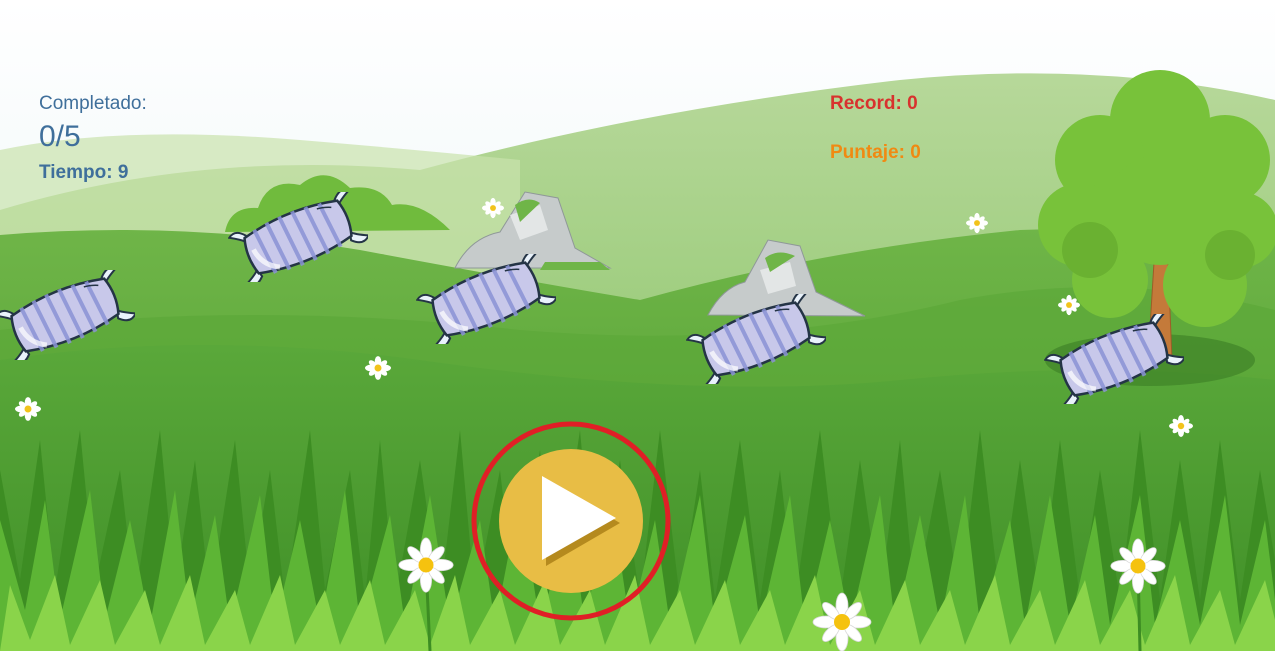 The width and height of the screenshot is (1275, 651). Describe the element at coordinates (93, 103) in the screenshot. I see `completed-label: Completado:` at that location.